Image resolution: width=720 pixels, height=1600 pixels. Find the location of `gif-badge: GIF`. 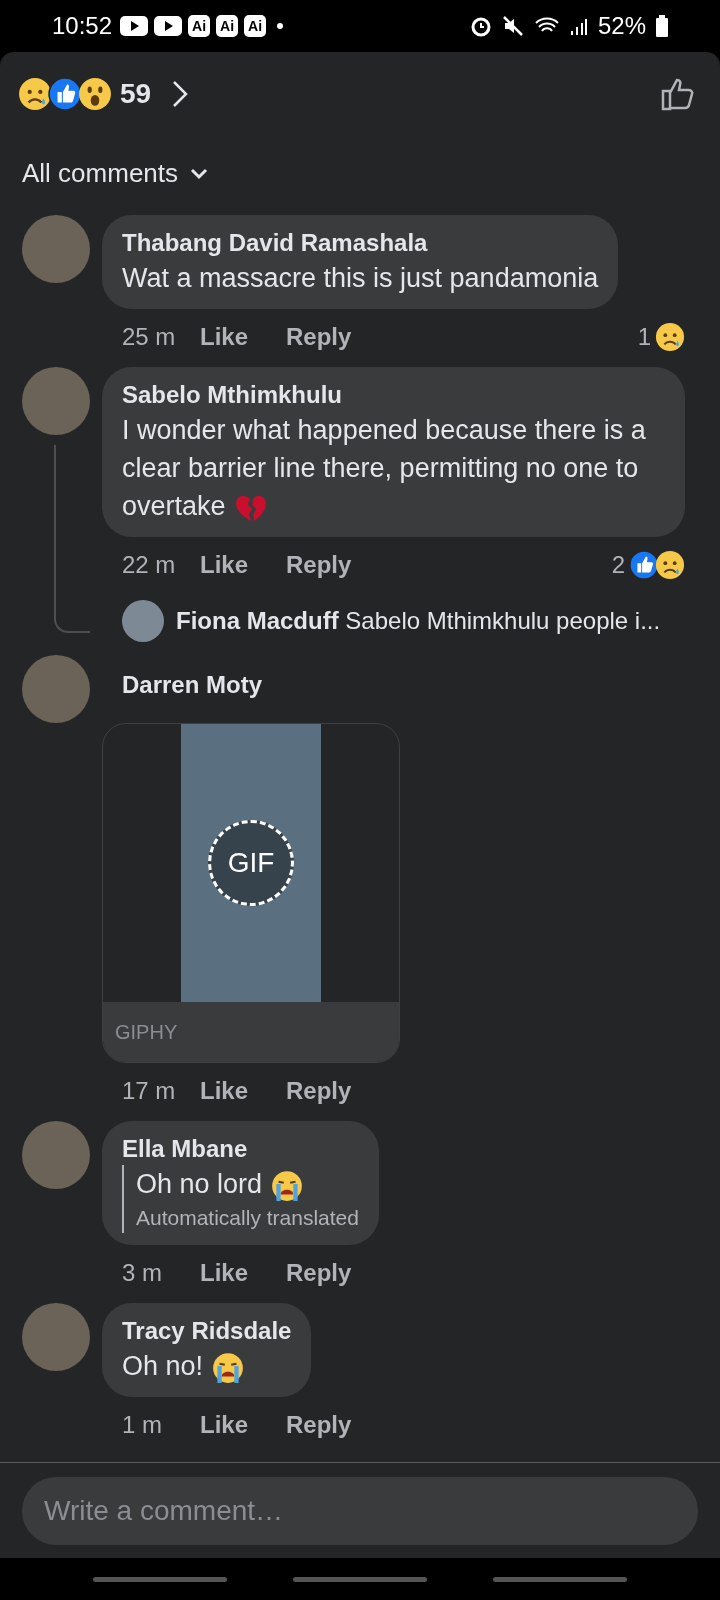

gif-badge: GIF is located at coordinates (251, 863).